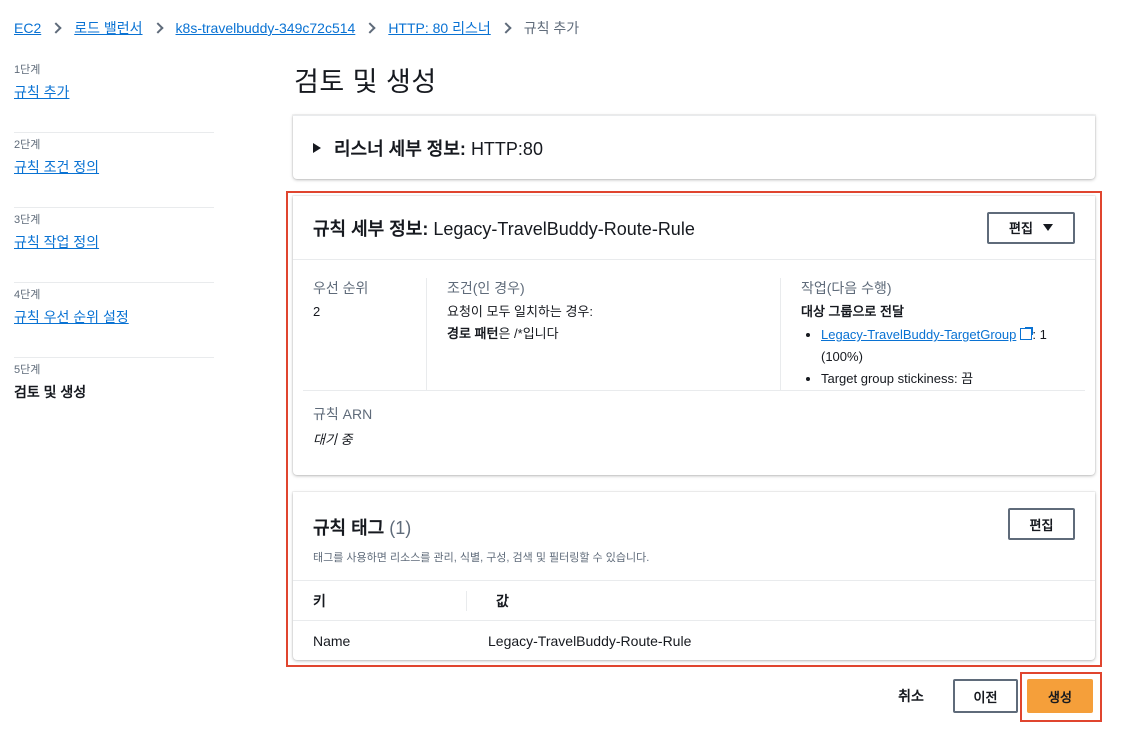 Image resolution: width=1122 pixels, height=741 pixels. I want to click on step-number: 2단계, so click(27, 145).